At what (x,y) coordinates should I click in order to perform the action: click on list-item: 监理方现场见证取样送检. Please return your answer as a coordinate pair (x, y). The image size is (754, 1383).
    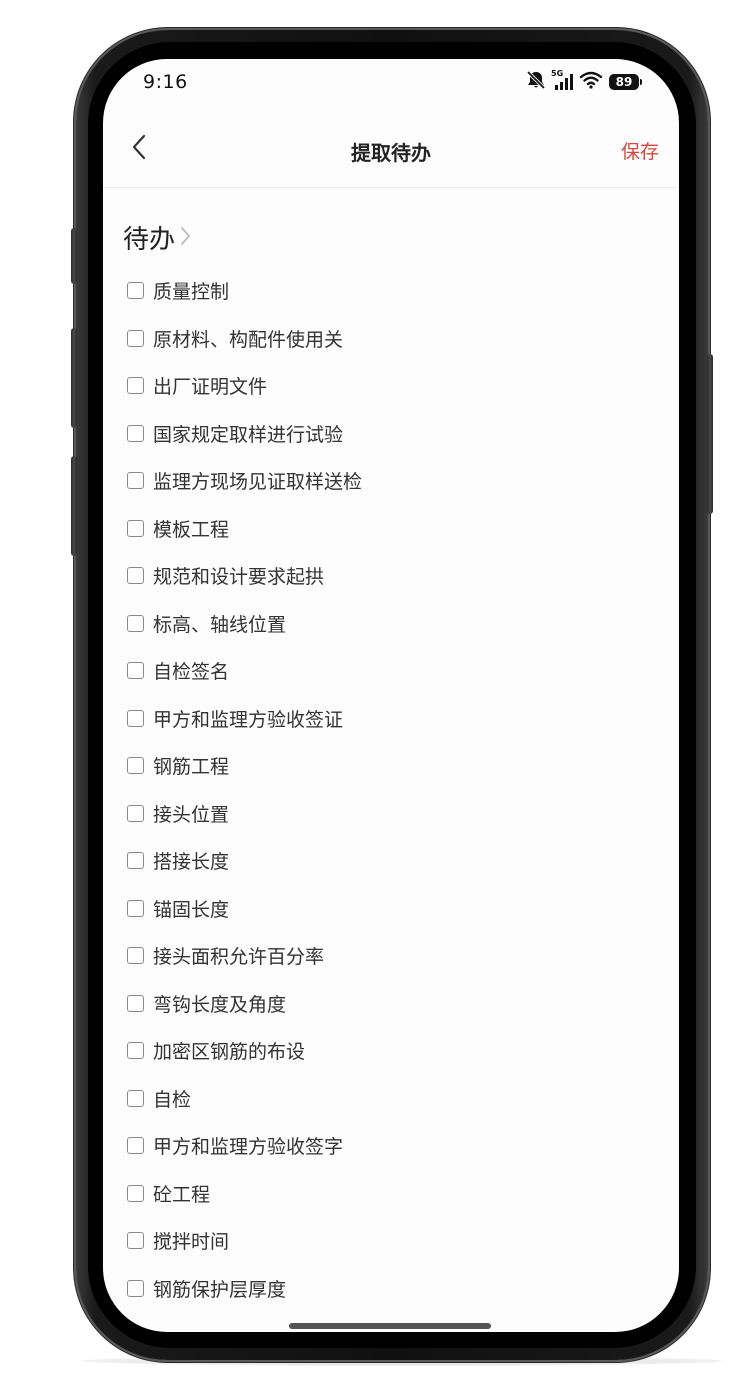
    Looking at the image, I should click on (387, 481).